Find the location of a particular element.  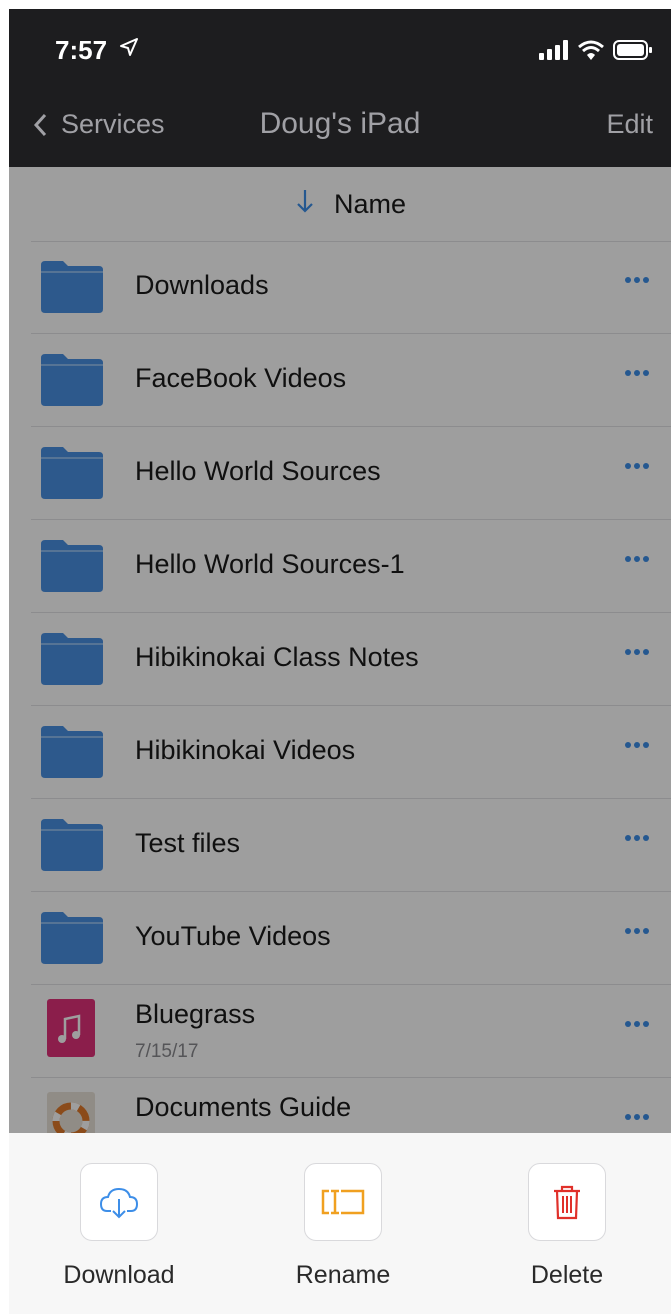

rename-button is located at coordinates (343, 1202).